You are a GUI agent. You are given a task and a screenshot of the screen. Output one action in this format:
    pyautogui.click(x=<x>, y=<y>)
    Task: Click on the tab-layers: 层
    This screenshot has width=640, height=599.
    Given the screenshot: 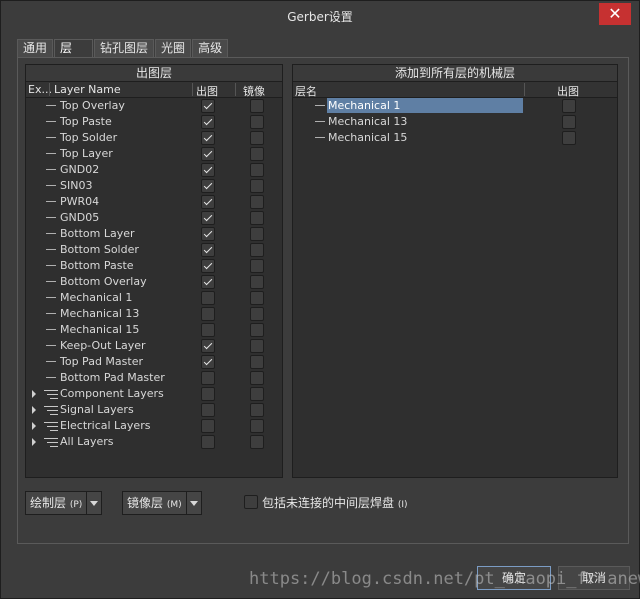 What is the action you would take?
    pyautogui.click(x=74, y=48)
    